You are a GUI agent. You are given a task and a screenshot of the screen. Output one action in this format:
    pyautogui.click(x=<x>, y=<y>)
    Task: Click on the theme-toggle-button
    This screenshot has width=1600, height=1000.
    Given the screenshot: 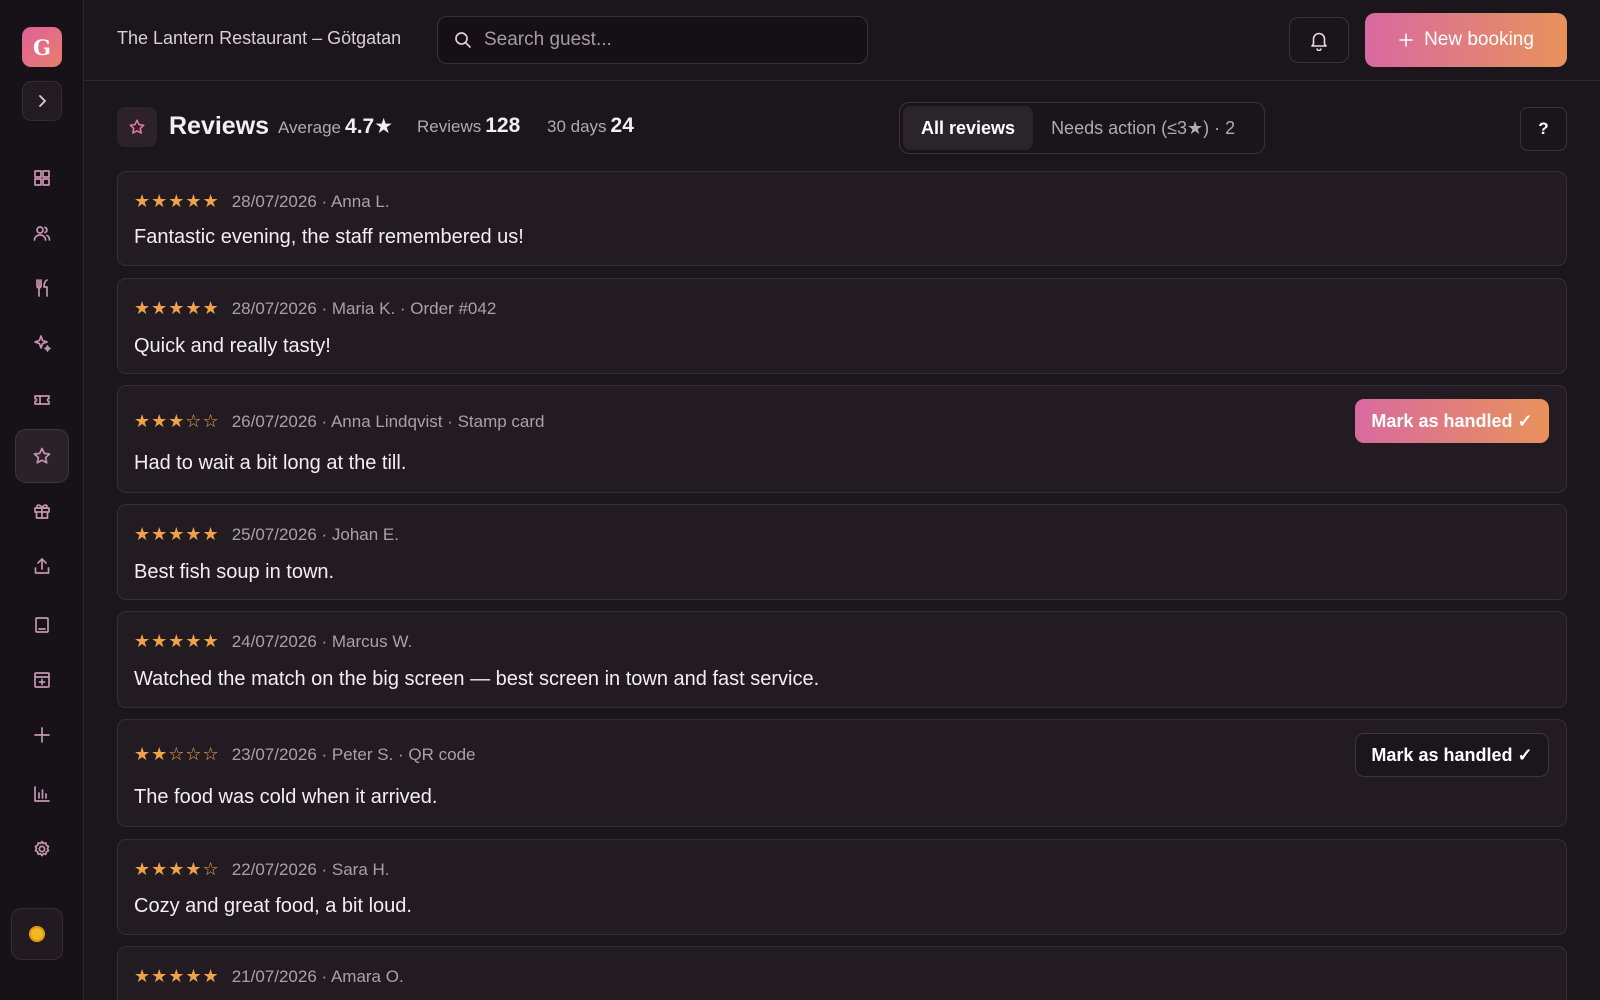 What is the action you would take?
    pyautogui.click(x=37, y=934)
    